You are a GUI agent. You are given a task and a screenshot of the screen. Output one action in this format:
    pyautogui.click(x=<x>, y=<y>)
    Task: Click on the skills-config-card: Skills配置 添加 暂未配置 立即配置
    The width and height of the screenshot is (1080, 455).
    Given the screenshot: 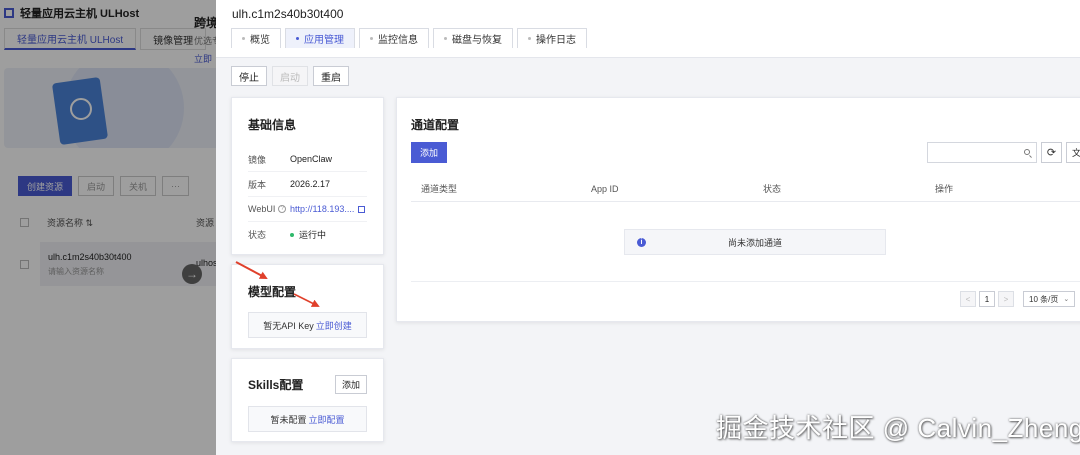 What is the action you would take?
    pyautogui.click(x=307, y=400)
    